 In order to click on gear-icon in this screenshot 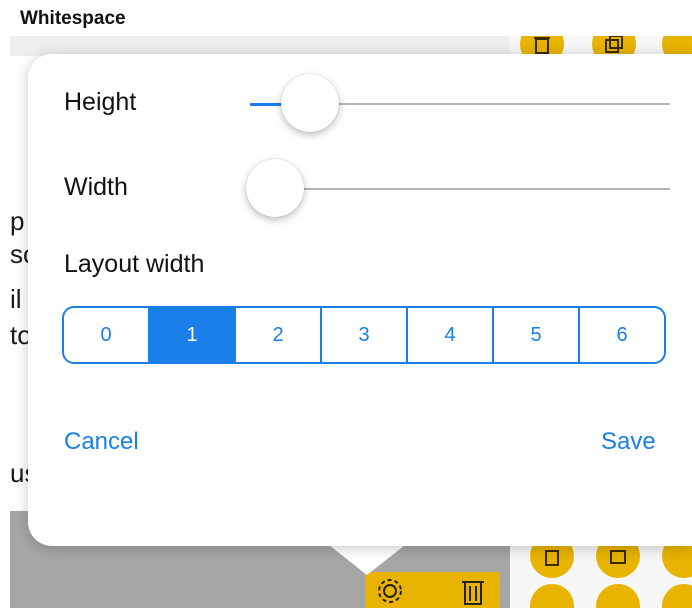, I will do `click(390, 593)`.